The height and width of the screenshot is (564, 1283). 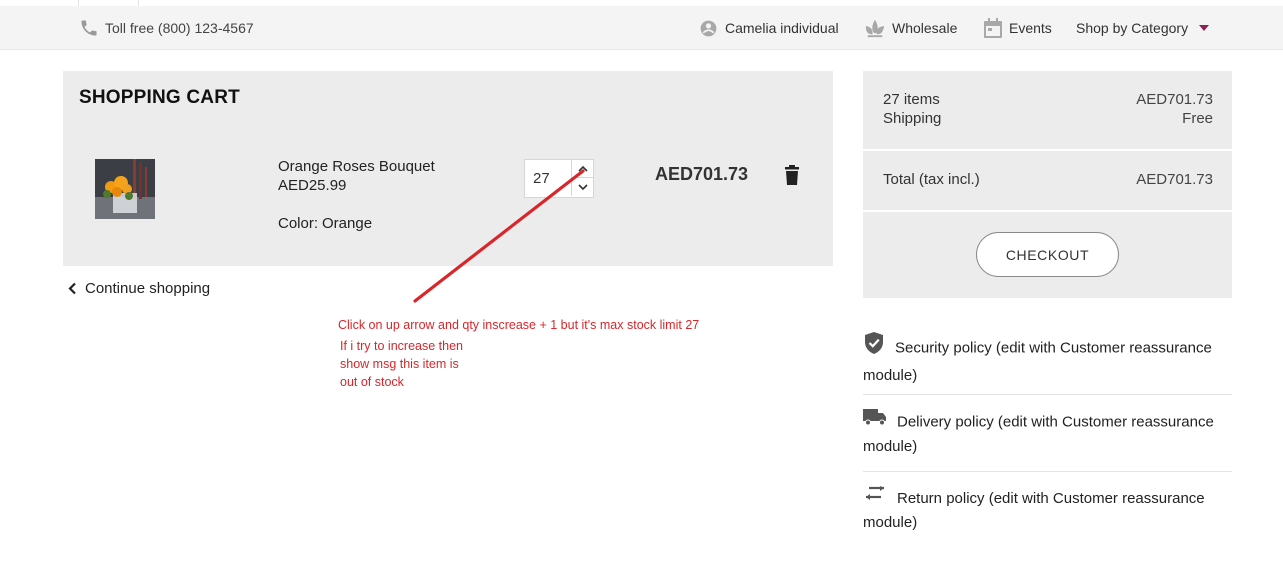 What do you see at coordinates (499, 236) in the screenshot?
I see `annotation-arrow` at bounding box center [499, 236].